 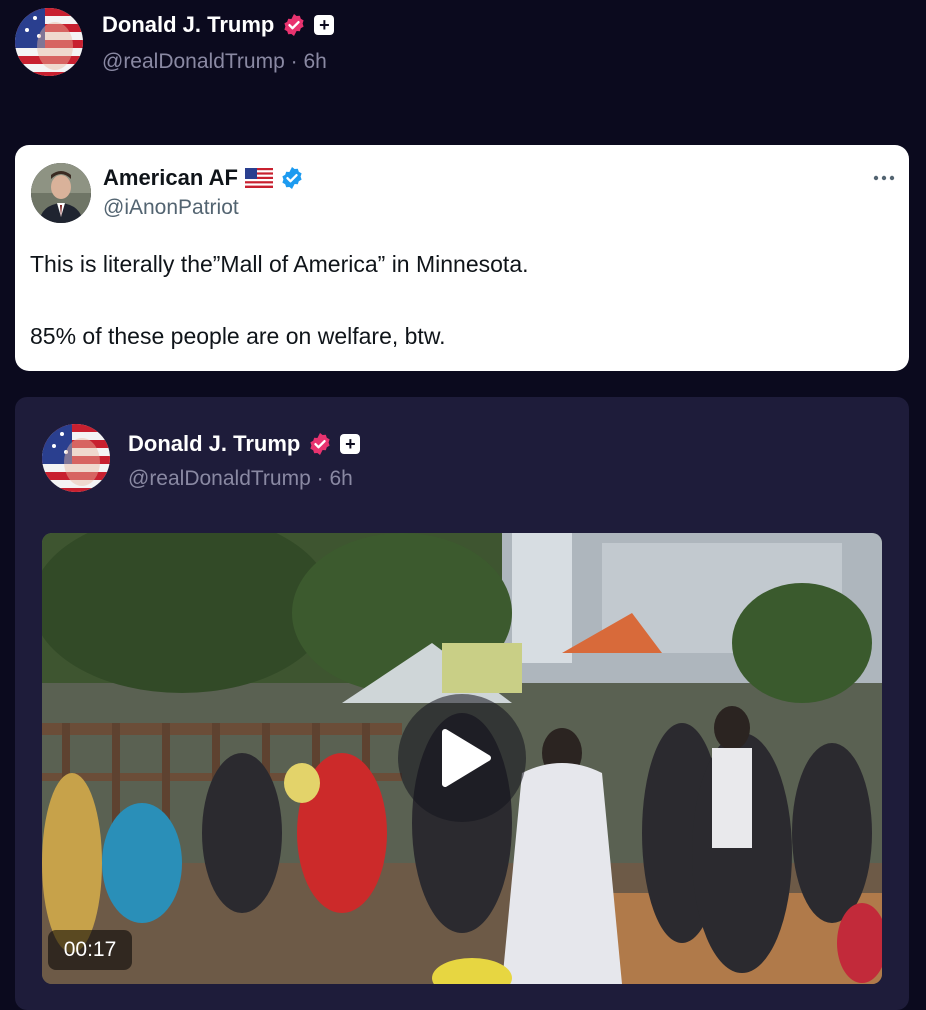 What do you see at coordinates (188, 25) in the screenshot?
I see `author-name: Donald J. Trump` at bounding box center [188, 25].